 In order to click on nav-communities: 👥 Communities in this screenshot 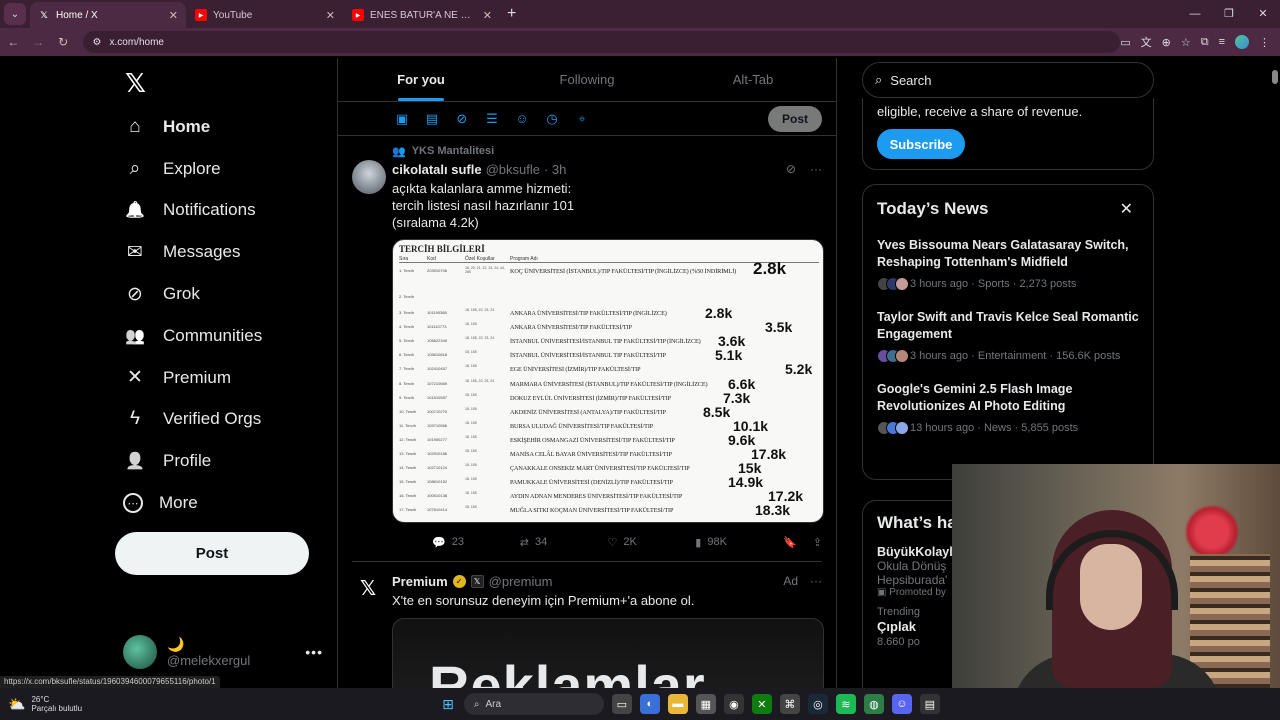, I will do `click(192, 336)`.